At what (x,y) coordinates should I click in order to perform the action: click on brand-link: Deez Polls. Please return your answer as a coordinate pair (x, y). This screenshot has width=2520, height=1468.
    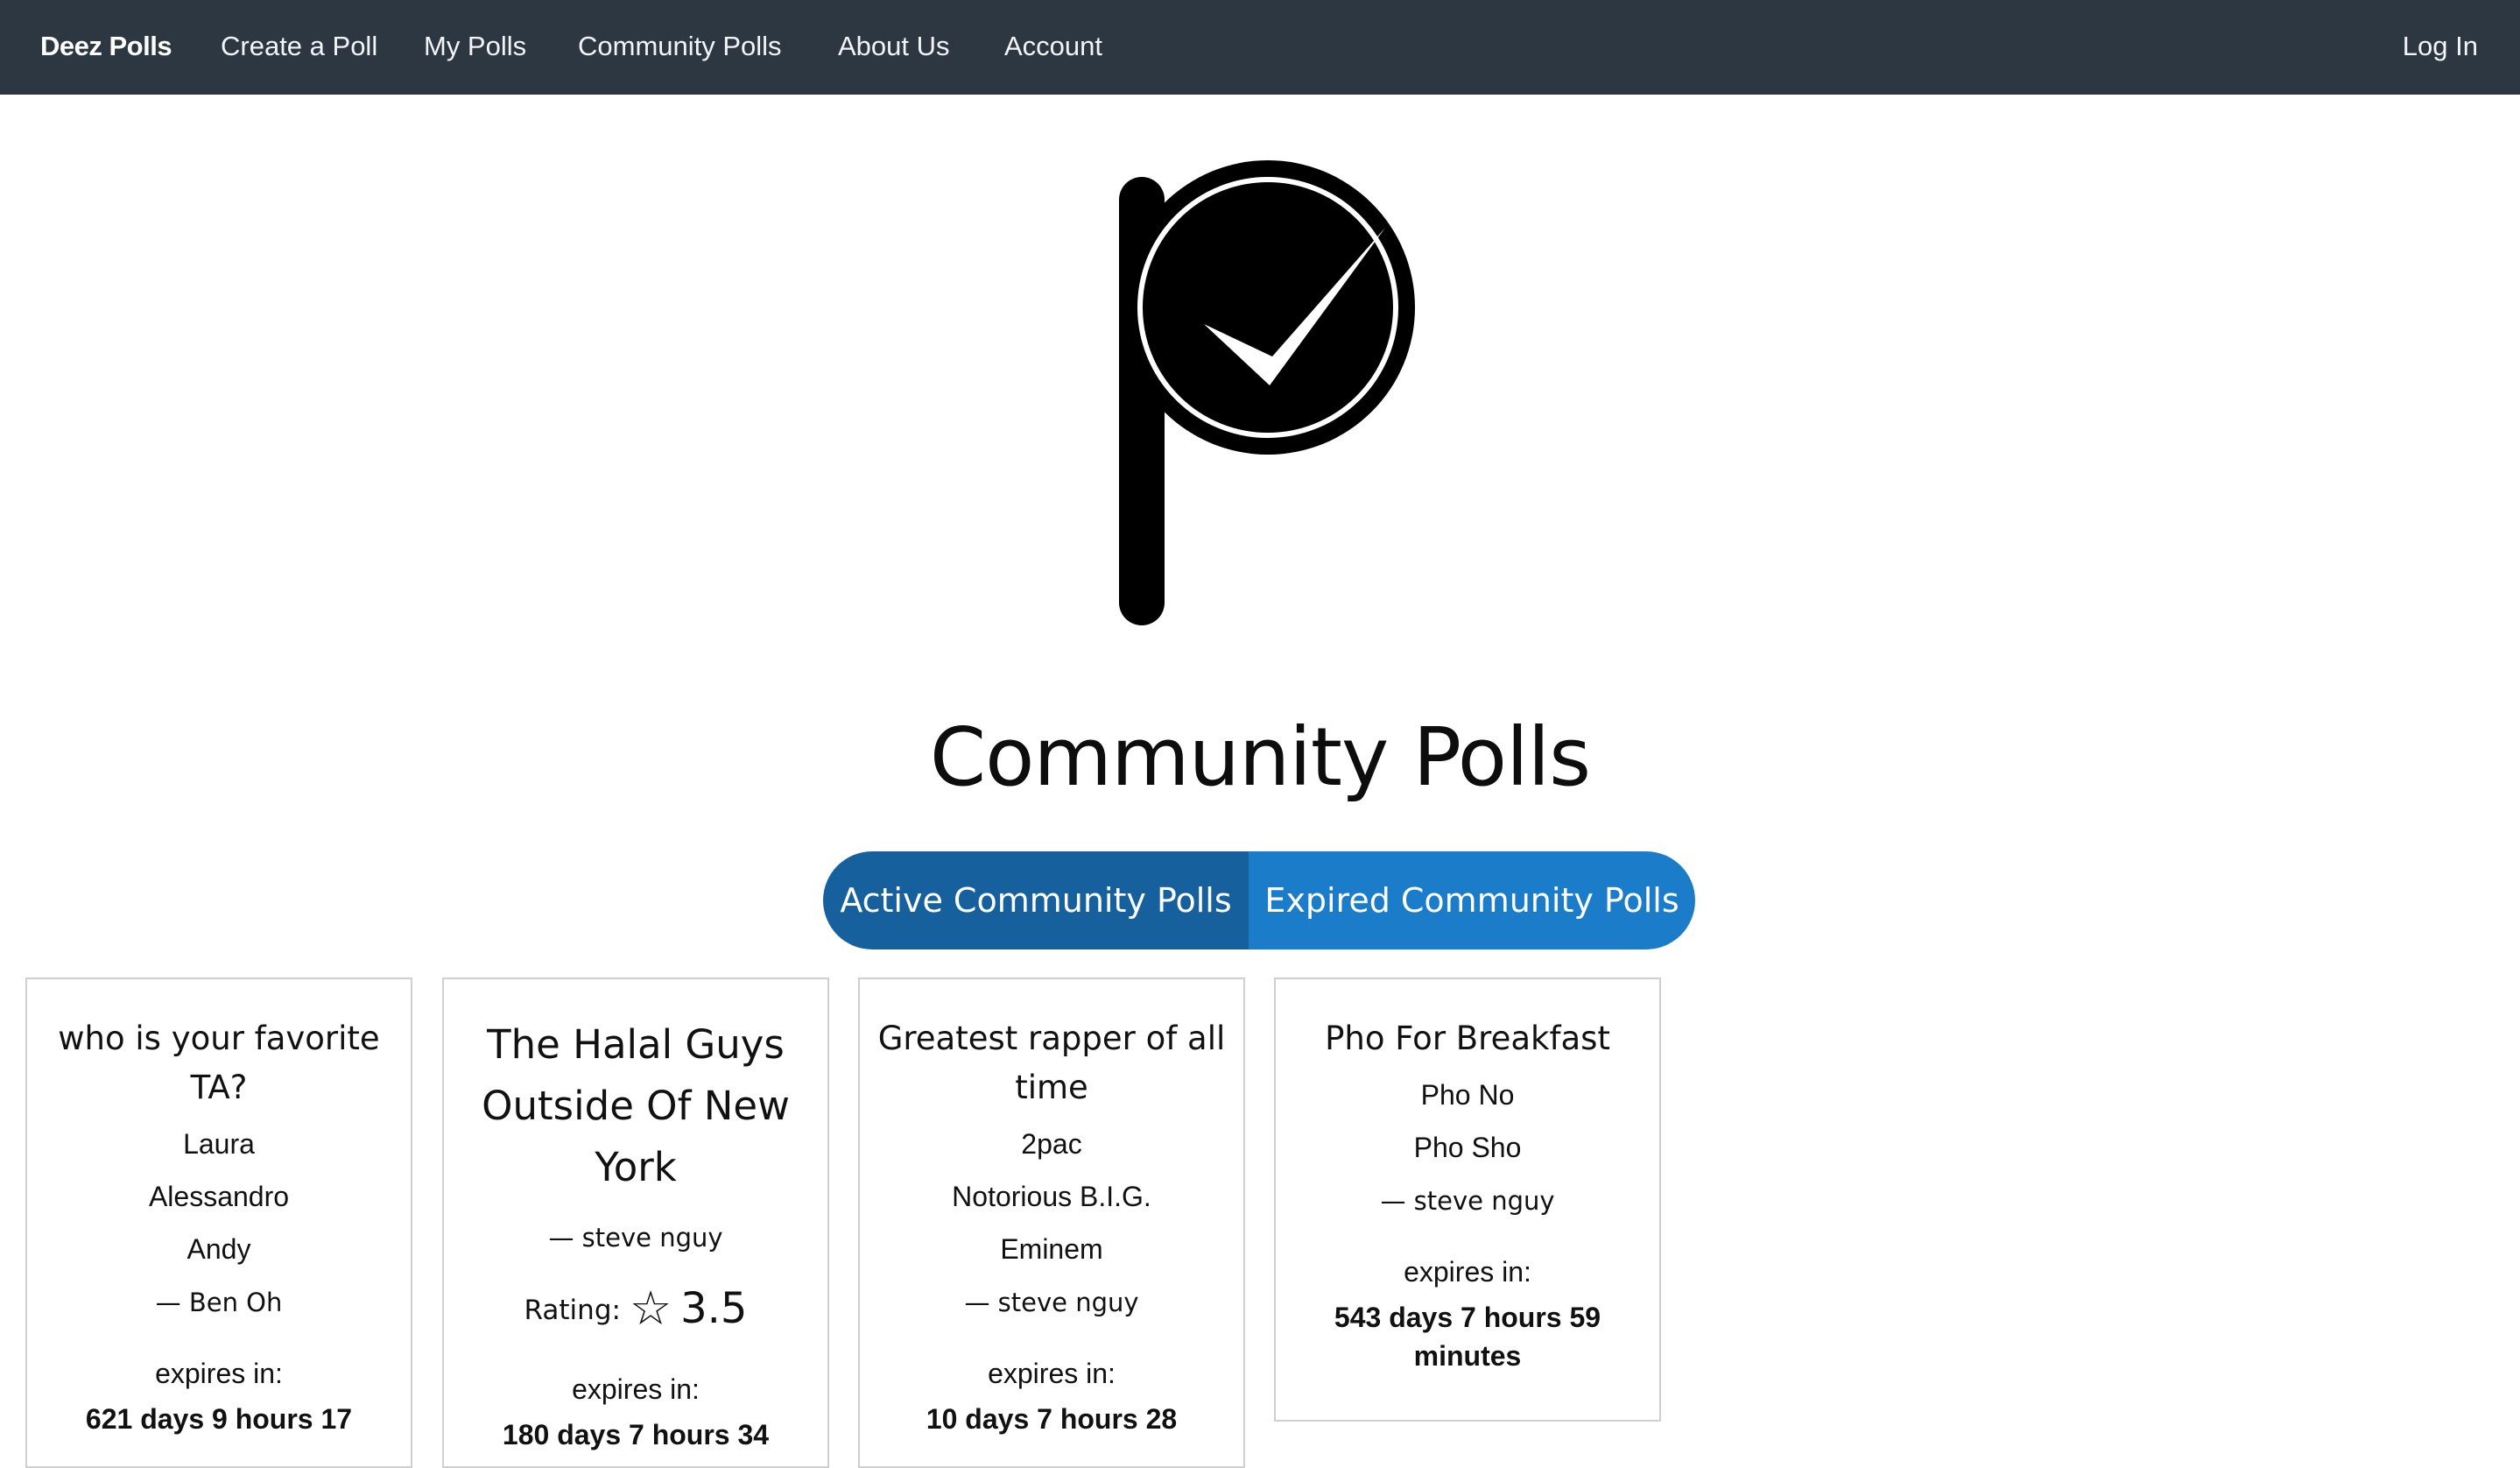
    Looking at the image, I should click on (106, 47).